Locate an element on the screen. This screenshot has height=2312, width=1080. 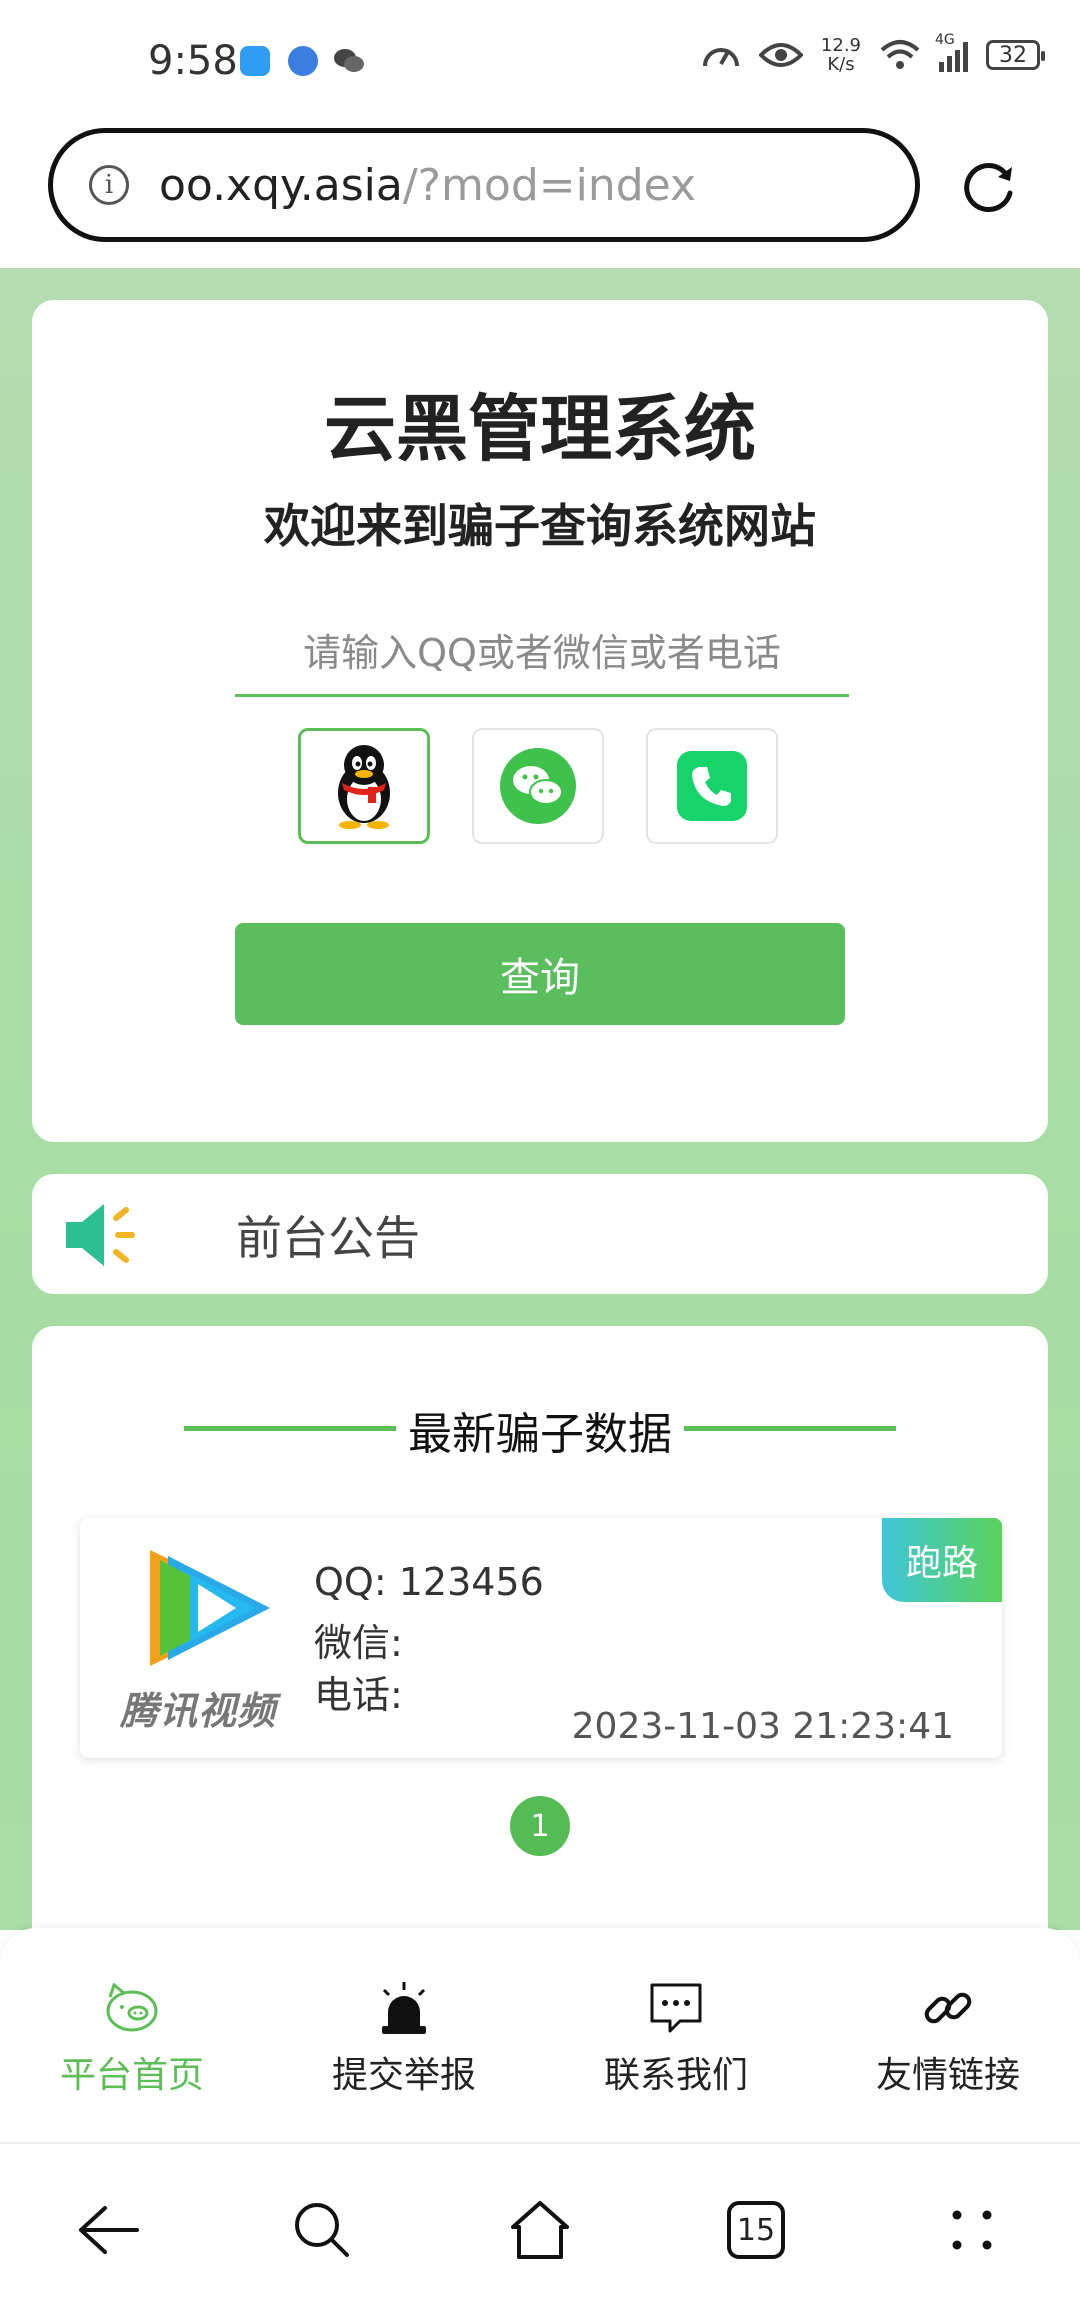
home-pig-icon is located at coordinates (132, 2007).